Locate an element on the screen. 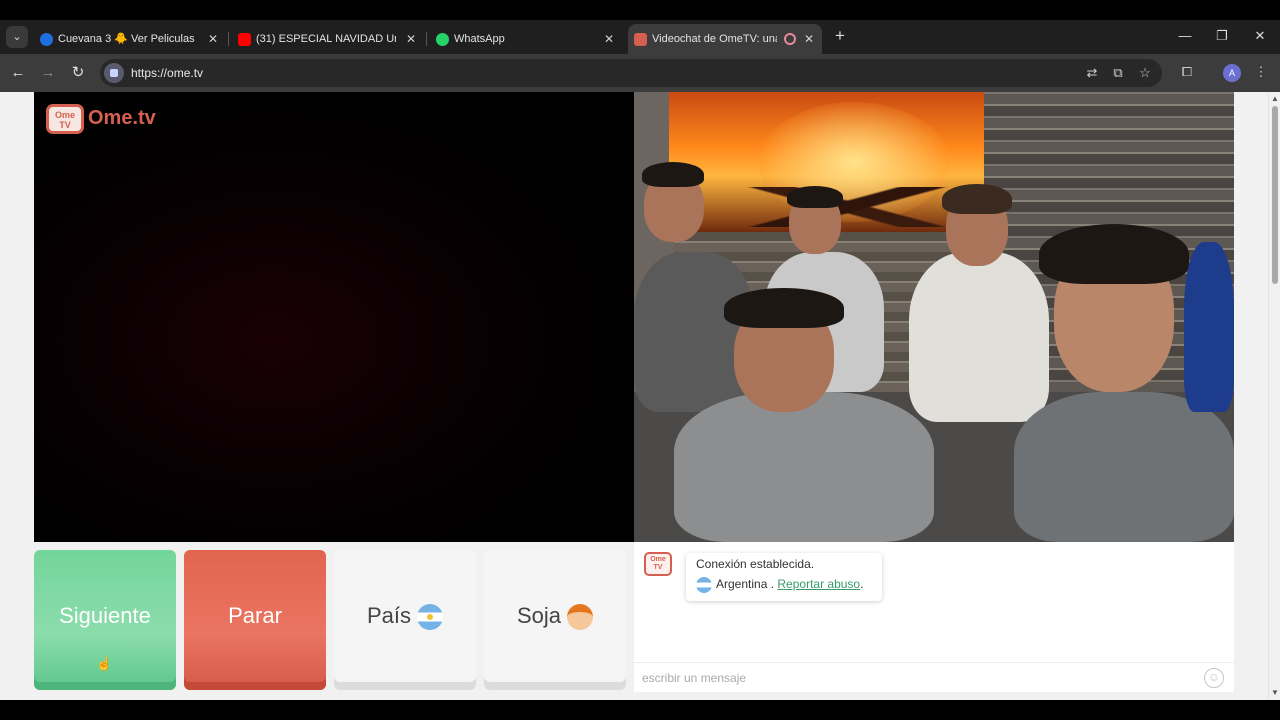  toolbar: ← → ↻ https://ome.tv ⇄ ⧉ ☆ ⧠ A ⋮ is located at coordinates (640, 73).